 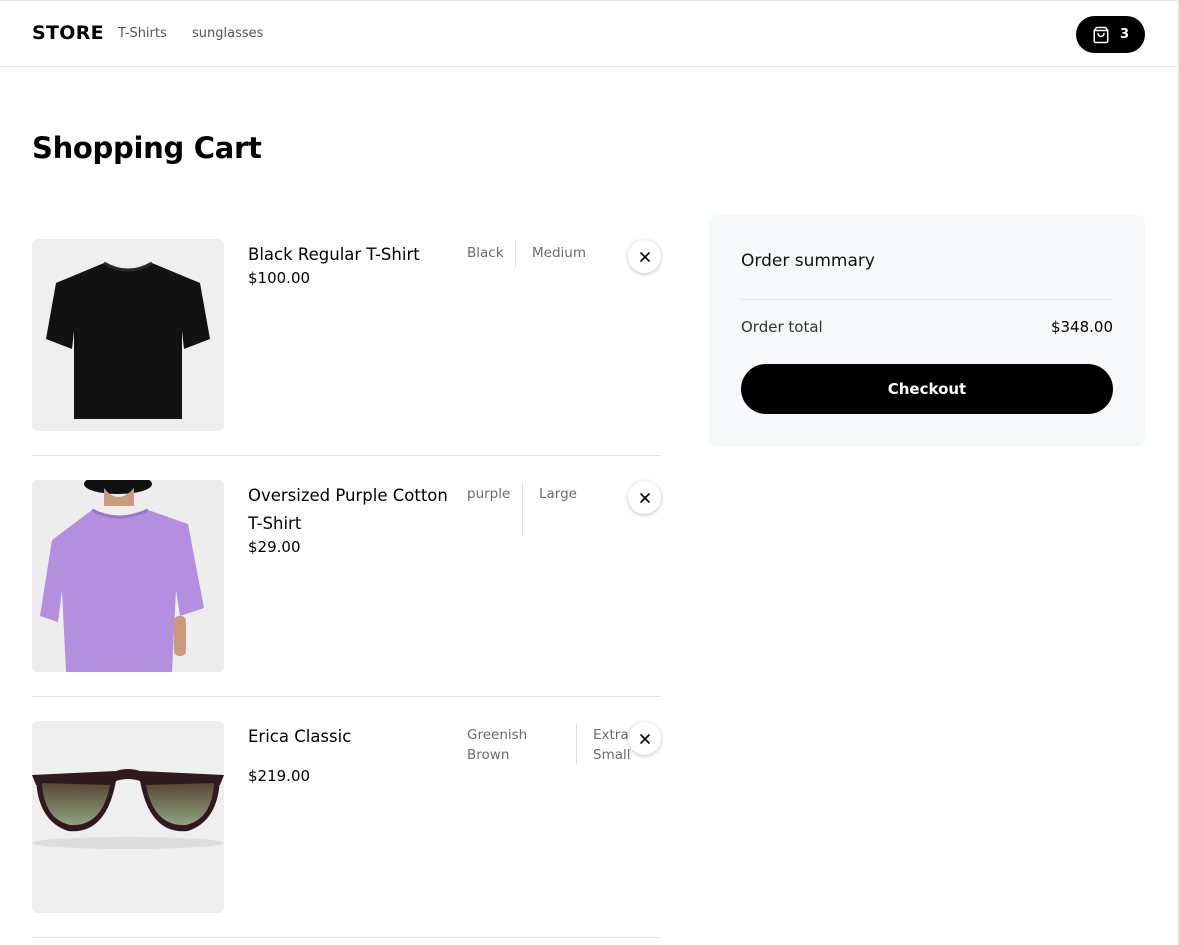 What do you see at coordinates (1101, 35) in the screenshot?
I see `shopping-bag-icon` at bounding box center [1101, 35].